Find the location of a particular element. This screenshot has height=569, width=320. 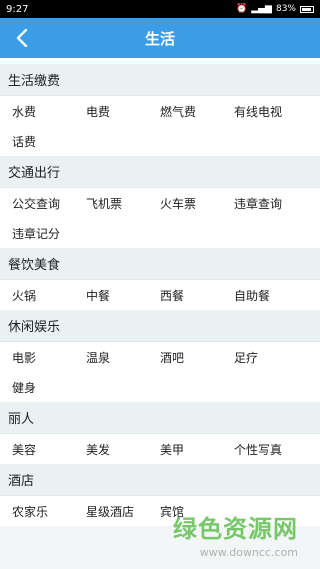

battery-icon is located at coordinates (307, 9).